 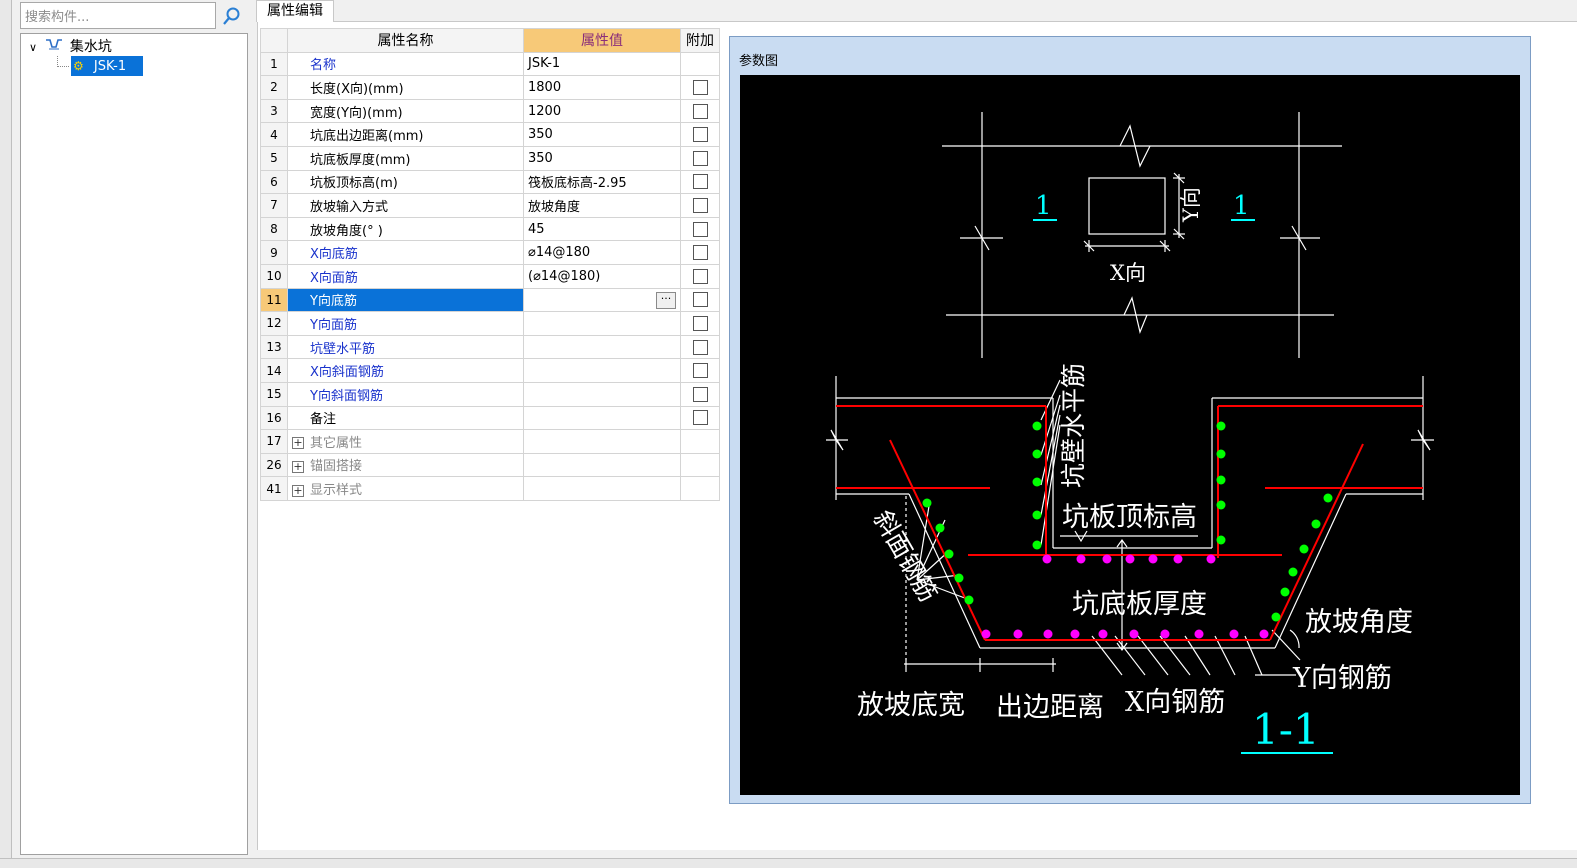 I want to click on tree-node-root: ∨ 集水坑, so click(x=70, y=47).